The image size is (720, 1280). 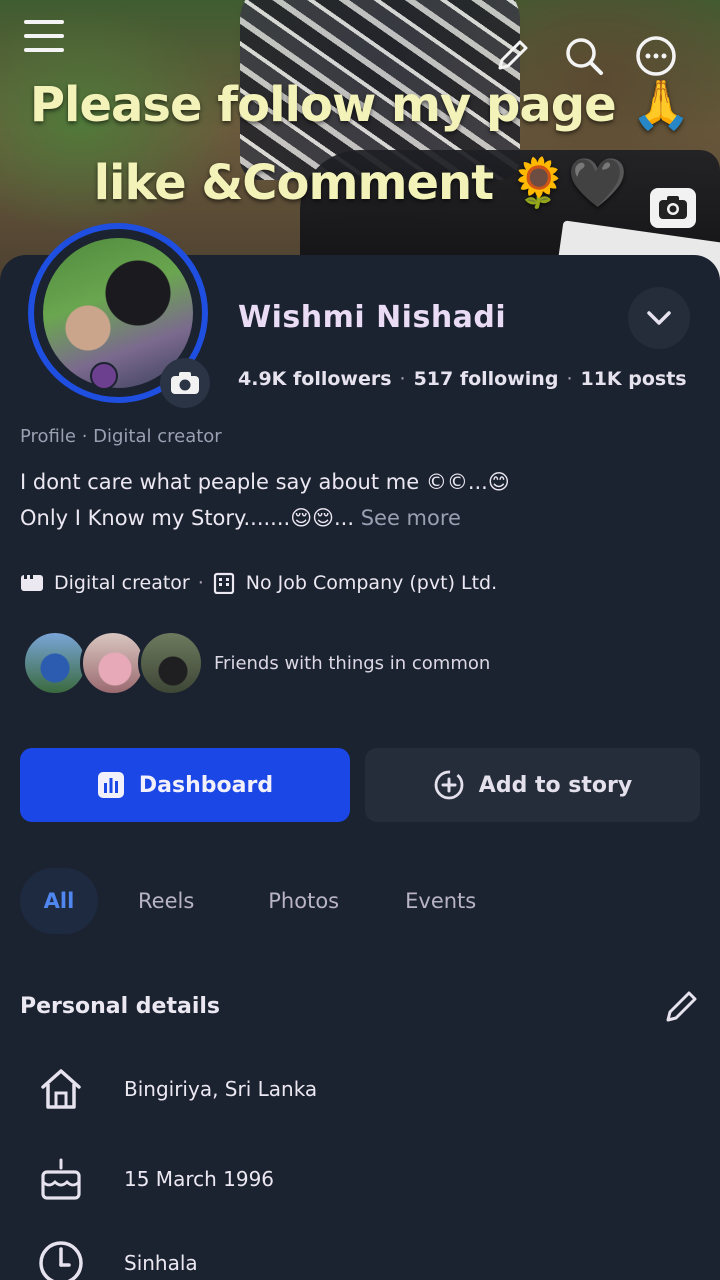 What do you see at coordinates (555, 785) in the screenshot?
I see `add-story-label: Add to story` at bounding box center [555, 785].